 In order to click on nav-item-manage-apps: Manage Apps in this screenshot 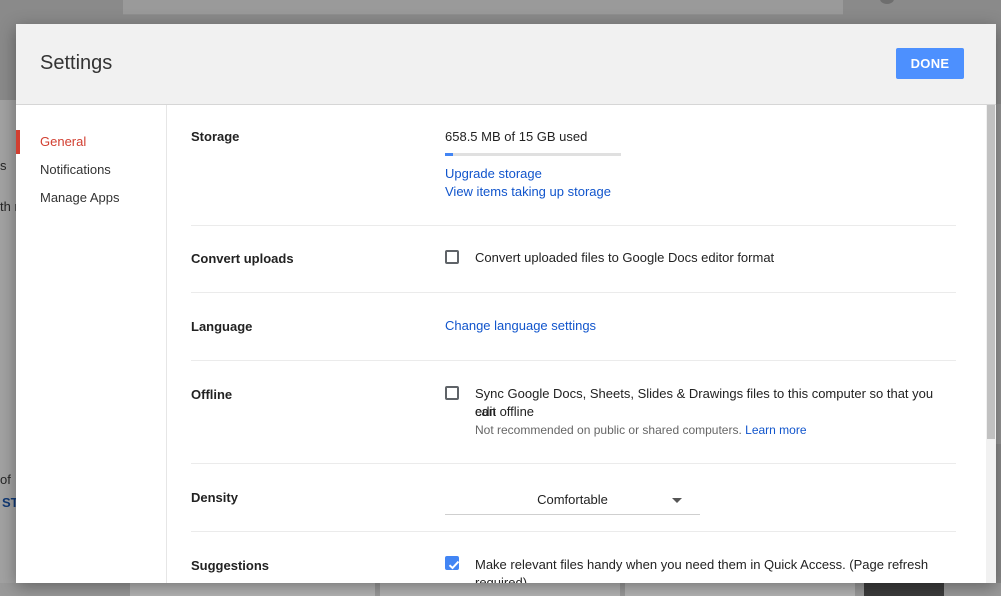, I will do `click(91, 198)`.